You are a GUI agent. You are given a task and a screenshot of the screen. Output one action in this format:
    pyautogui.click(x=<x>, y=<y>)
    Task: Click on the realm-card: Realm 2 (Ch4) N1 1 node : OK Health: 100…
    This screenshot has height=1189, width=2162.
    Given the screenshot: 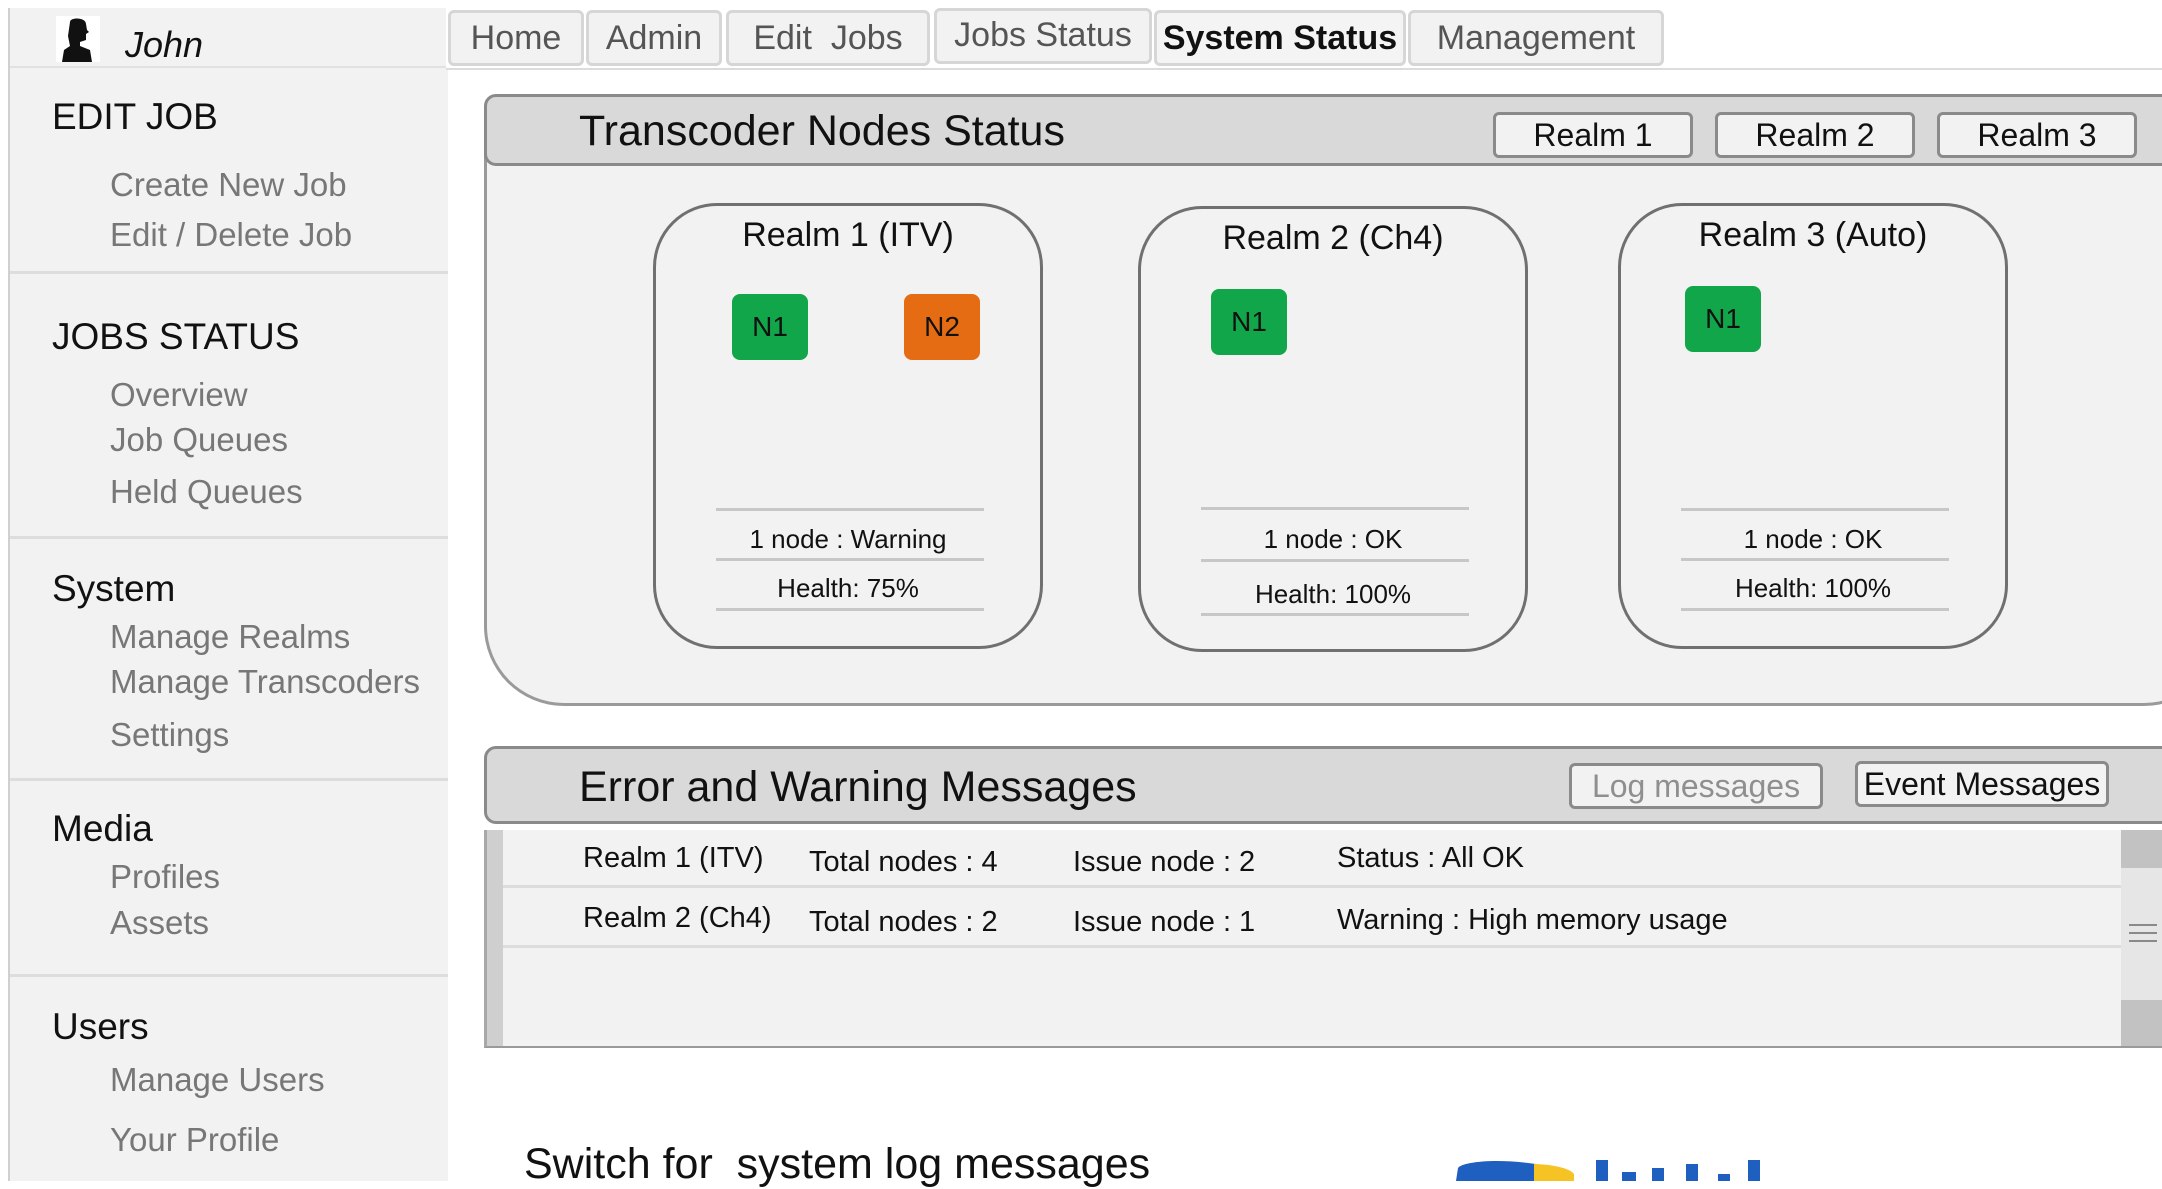 What is the action you would take?
    pyautogui.click(x=1333, y=429)
    